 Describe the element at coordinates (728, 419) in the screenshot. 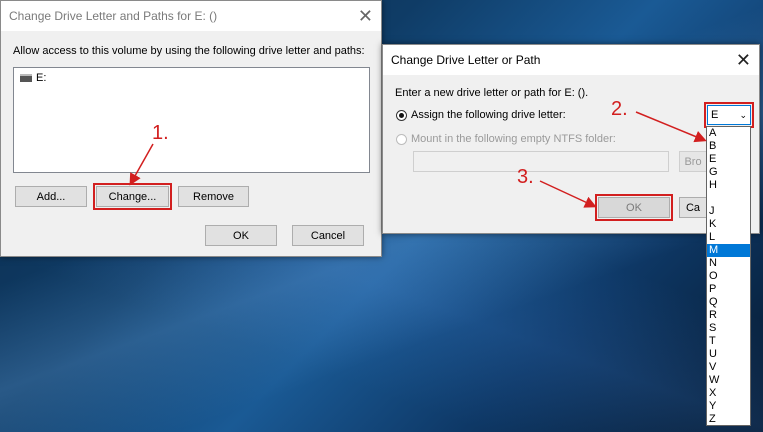

I see `dropdown-option: Z` at that location.